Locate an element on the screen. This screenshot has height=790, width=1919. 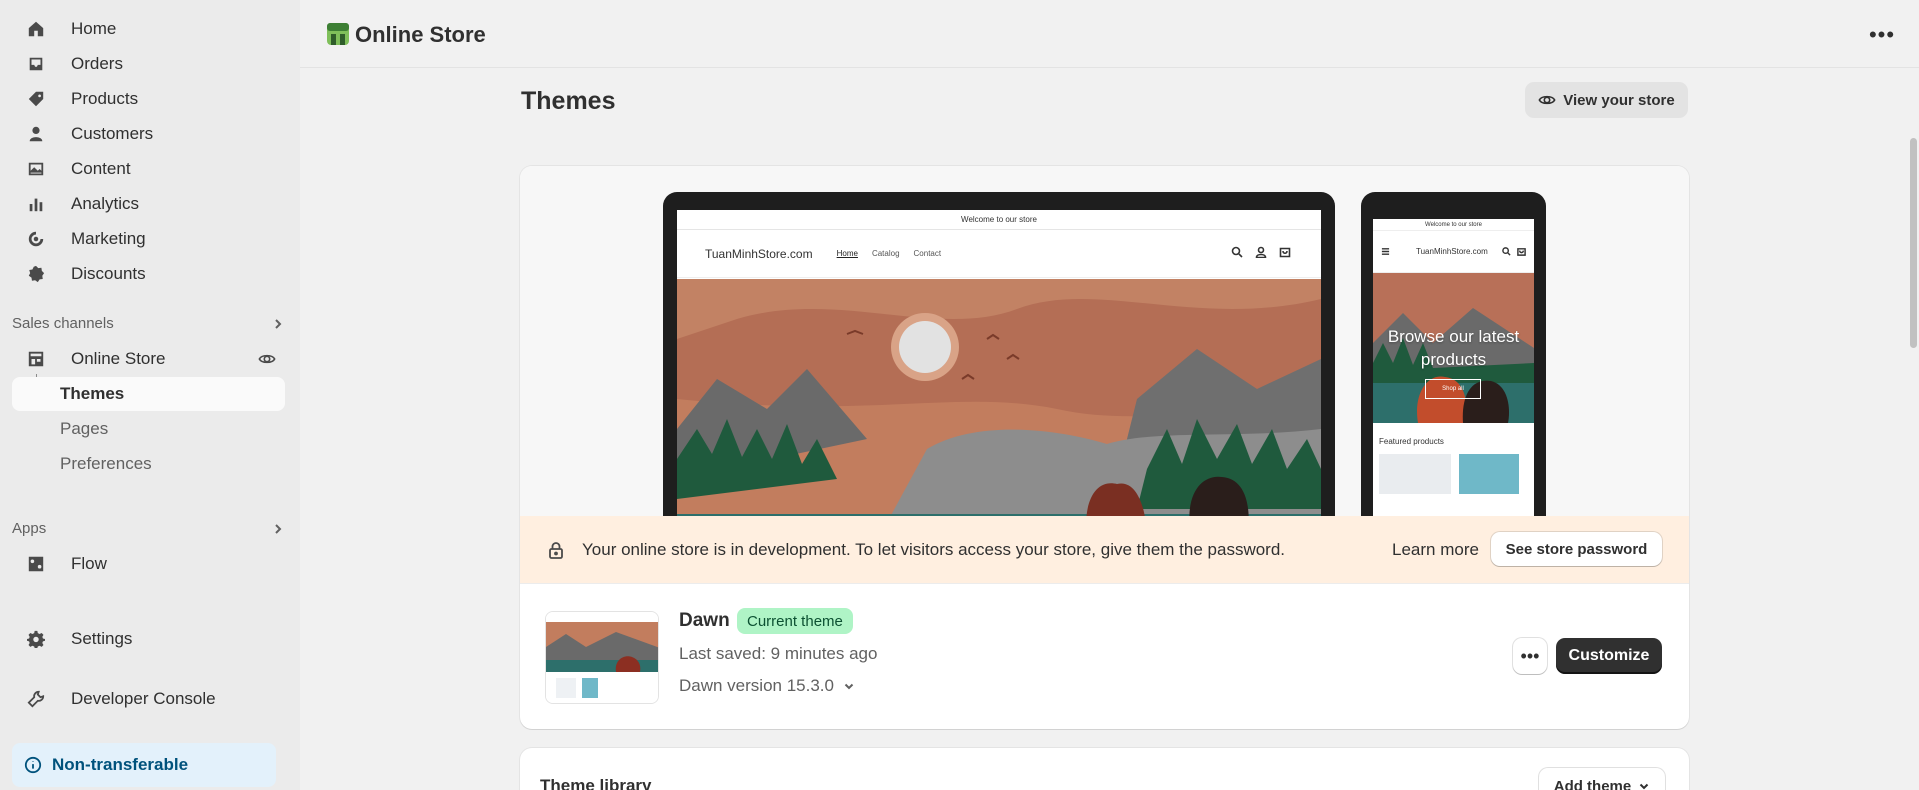
online-store-icon is located at coordinates (338, 34).